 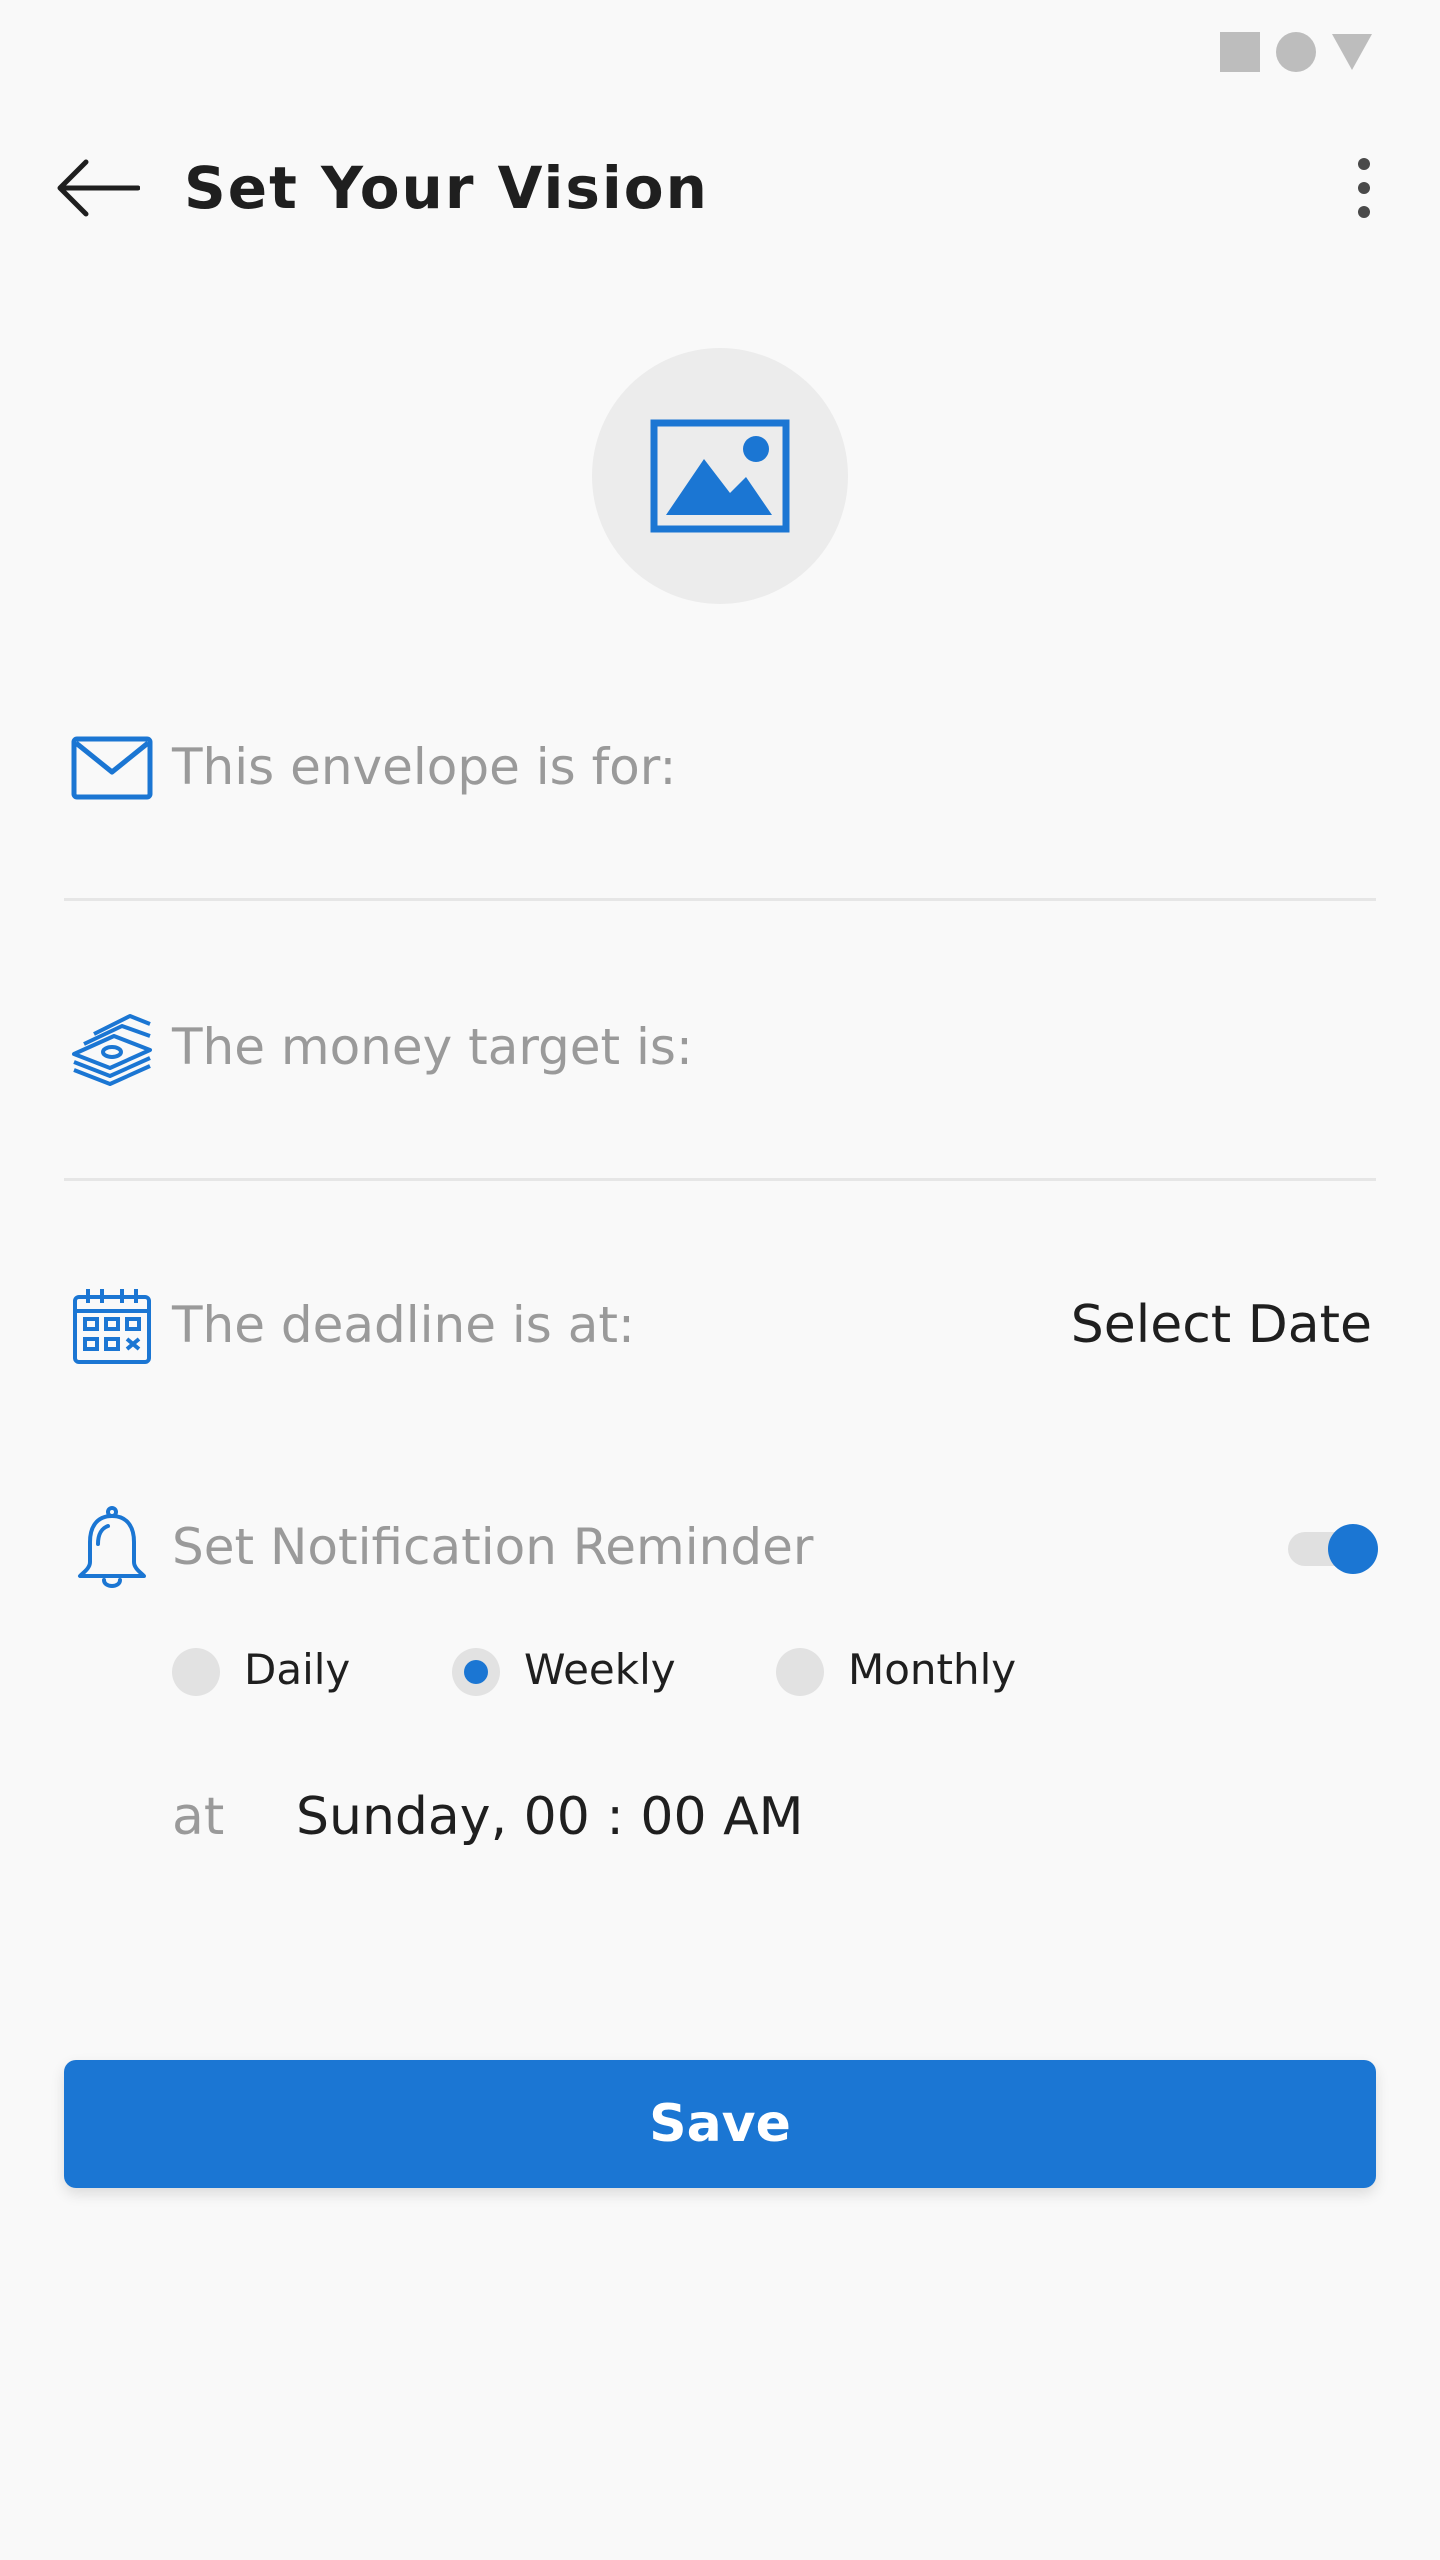 I want to click on envelope-purpose-input: This envelope is for:, so click(x=424, y=767).